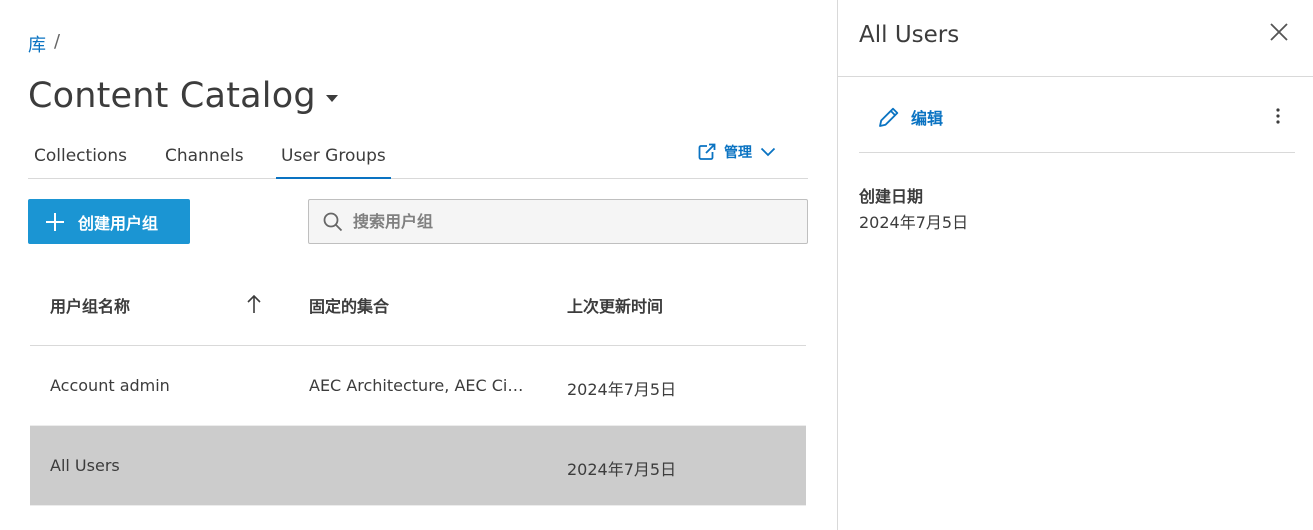 The height and width of the screenshot is (530, 1313). Describe the element at coordinates (768, 152) in the screenshot. I see `chevron-down-icon` at that location.